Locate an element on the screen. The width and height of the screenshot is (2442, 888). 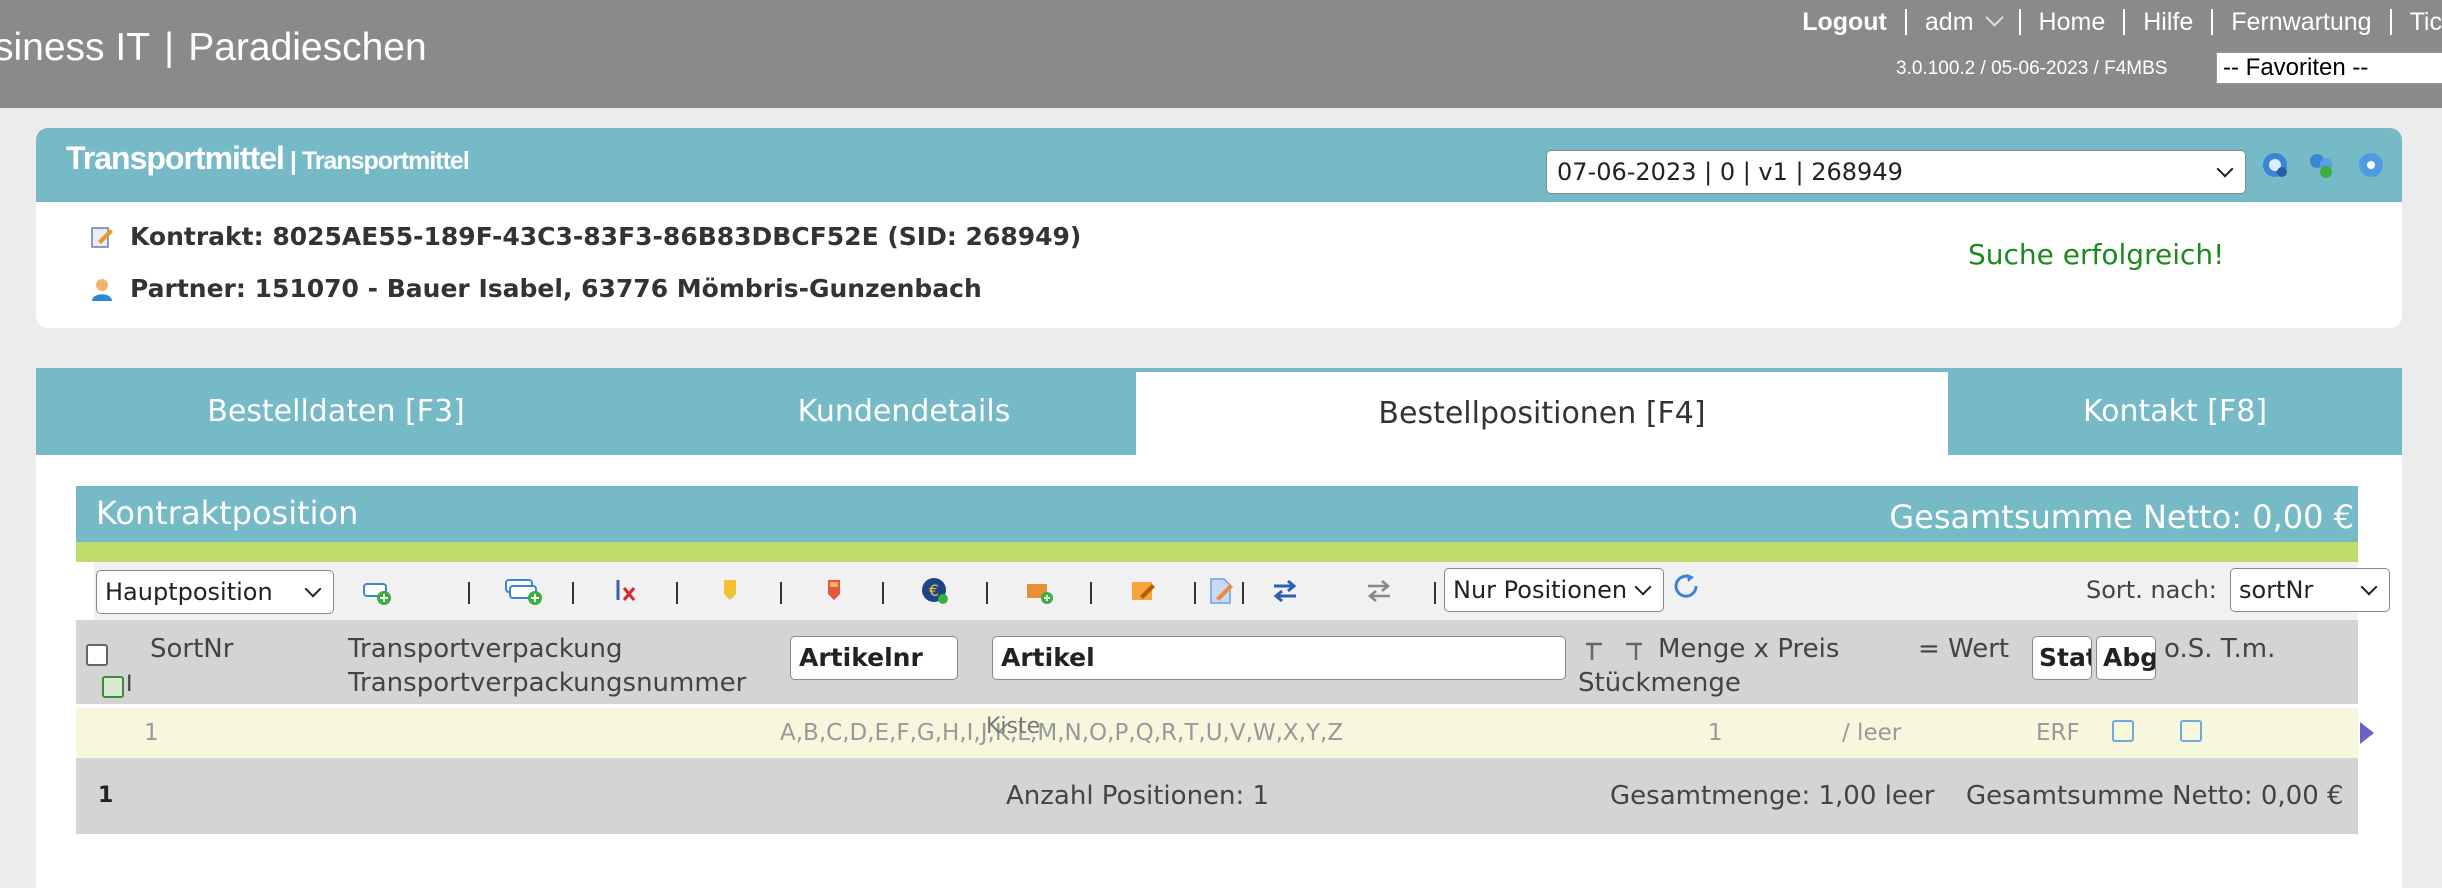
add-multiple-positions-icon is located at coordinates (524, 591).